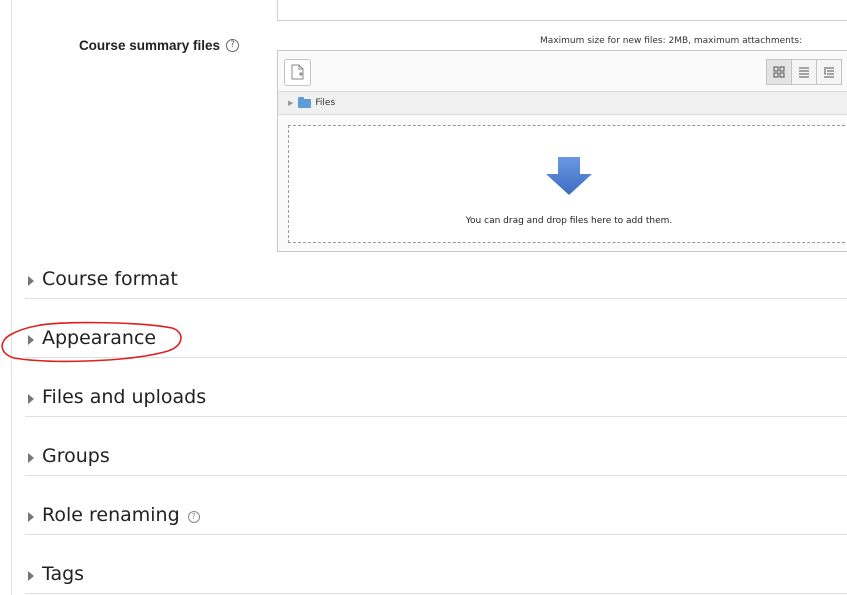 This screenshot has width=847, height=595. Describe the element at coordinates (562, 71) in the screenshot. I see `file-picker-toolbar` at that location.